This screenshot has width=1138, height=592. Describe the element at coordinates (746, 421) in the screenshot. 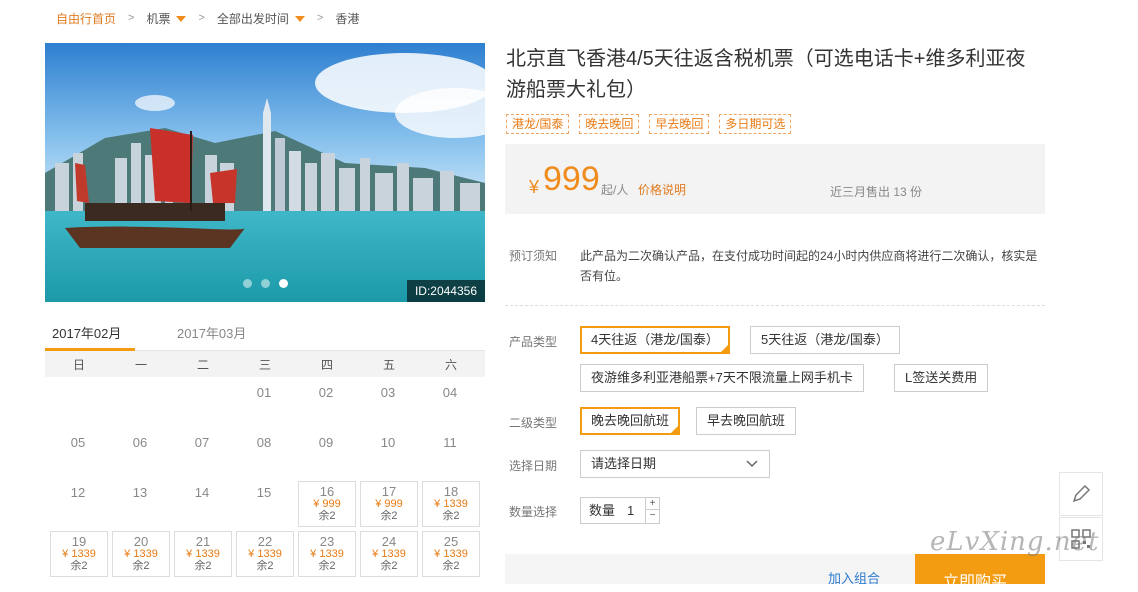

I see `subtype-option-early: 早去晚回航班` at that location.